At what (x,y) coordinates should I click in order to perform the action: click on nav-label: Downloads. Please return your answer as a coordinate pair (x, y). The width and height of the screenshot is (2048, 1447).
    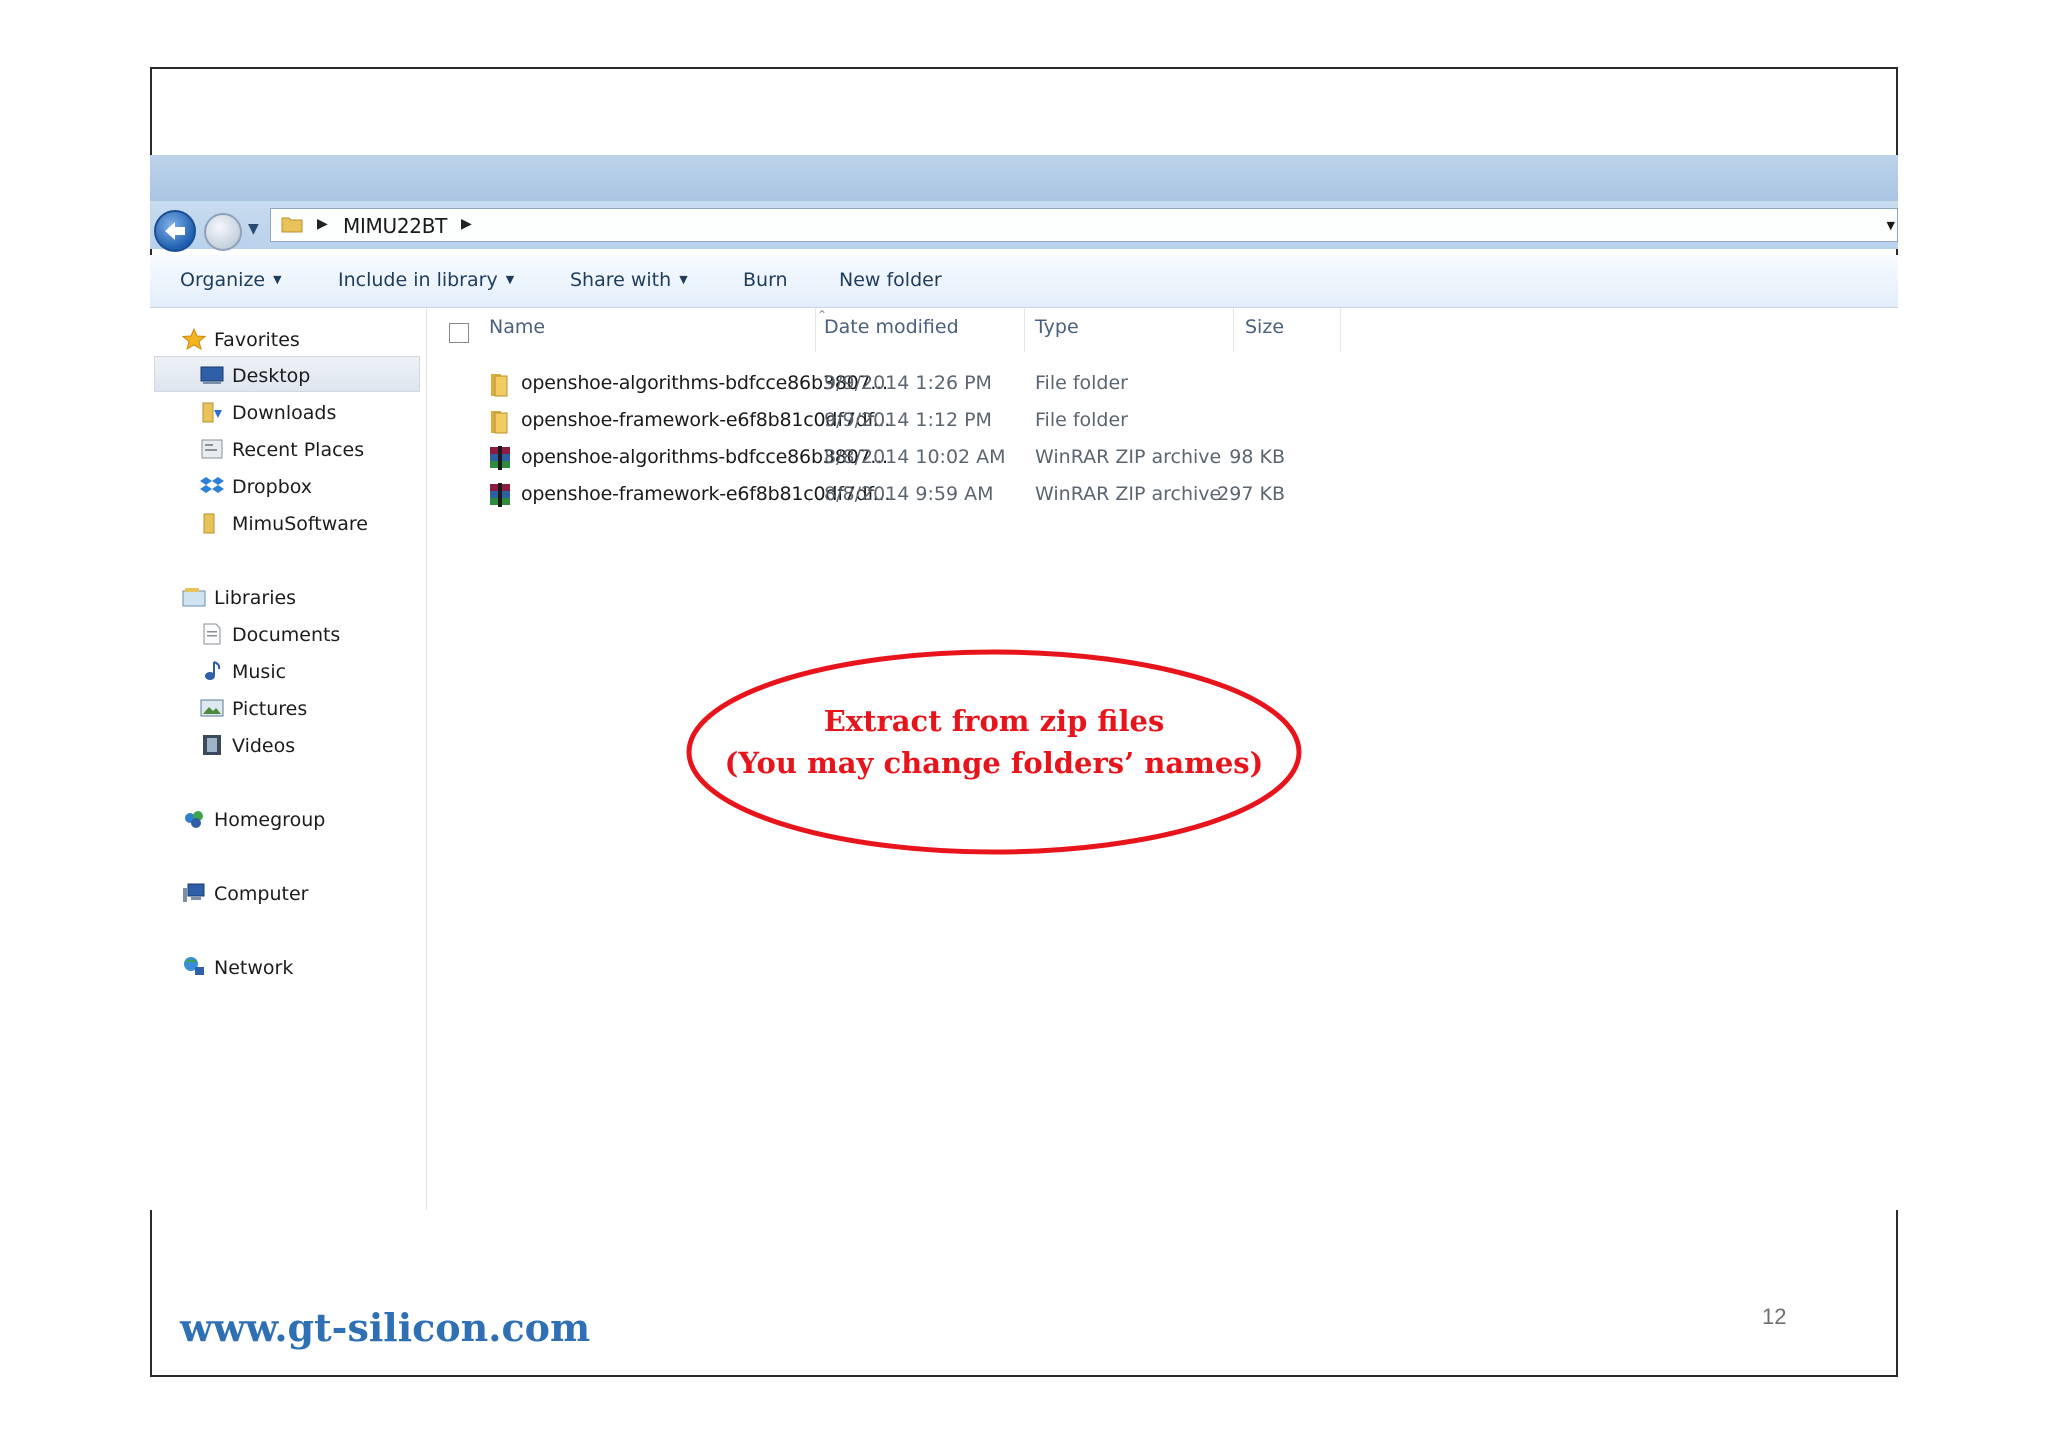
    Looking at the image, I should click on (284, 413).